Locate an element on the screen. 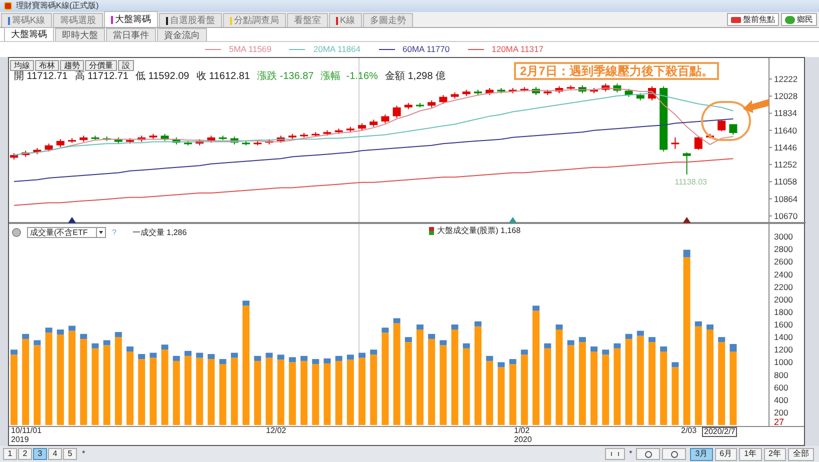 This screenshot has width=819, height=462. more-indicator: * is located at coordinates (84, 454).